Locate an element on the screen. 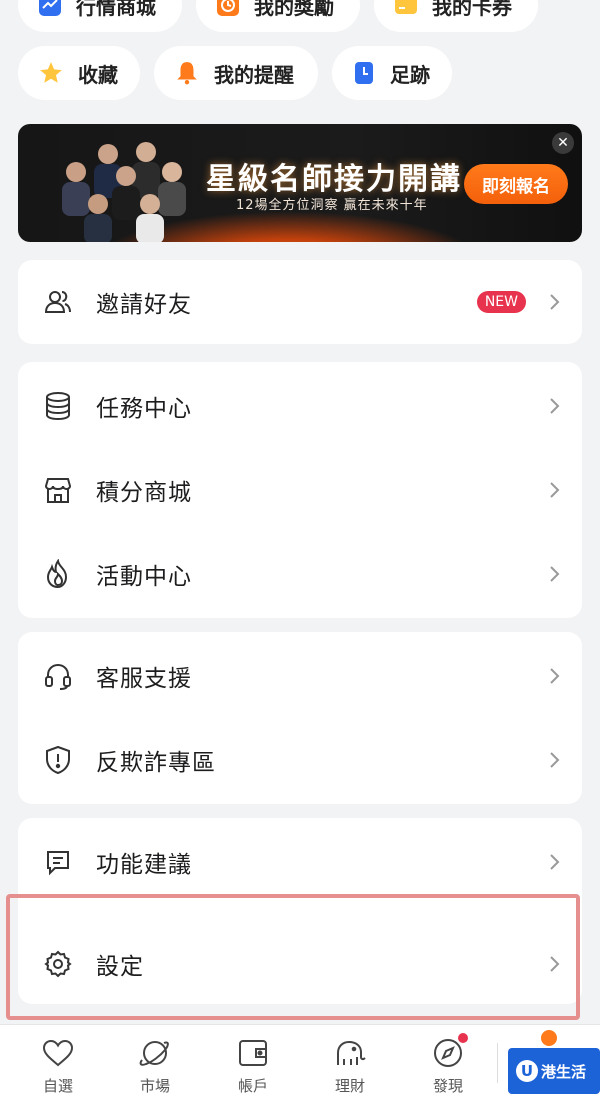  banner-subtitle: 12場全方位洞察 贏在未來十年 is located at coordinates (332, 205).